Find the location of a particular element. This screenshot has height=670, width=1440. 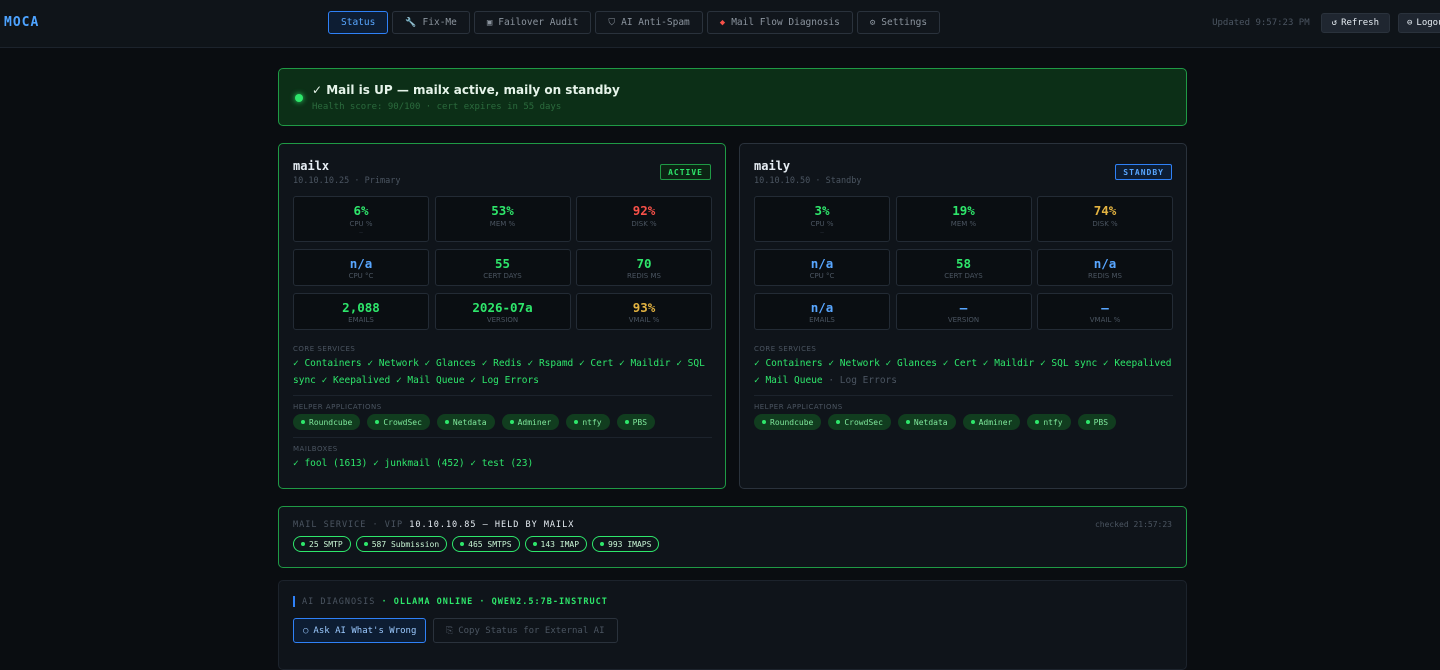

metric-label: DISK % is located at coordinates (644, 224).